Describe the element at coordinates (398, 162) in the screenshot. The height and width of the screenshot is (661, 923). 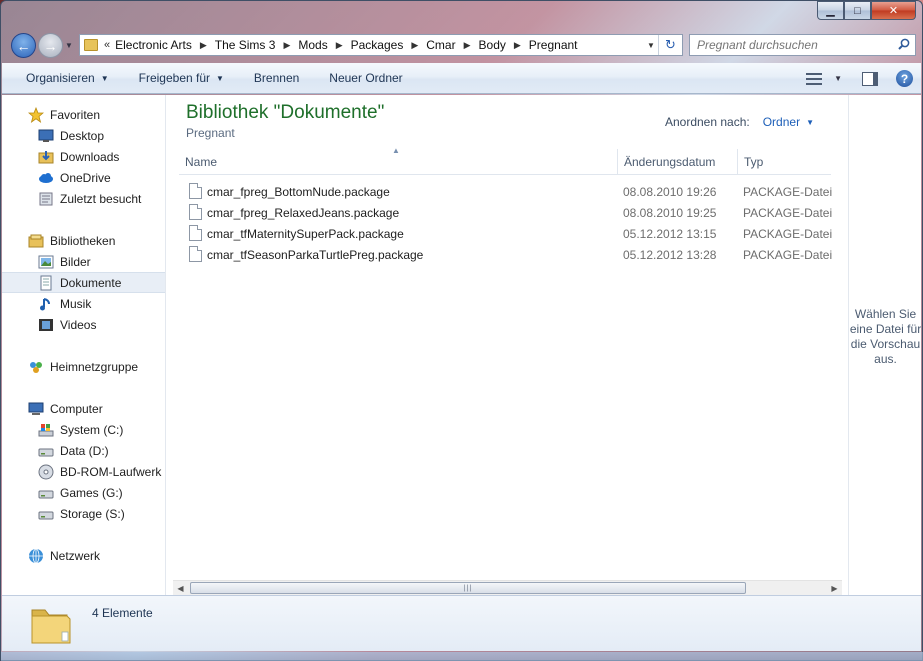
I see `column-header-name: Name` at that location.